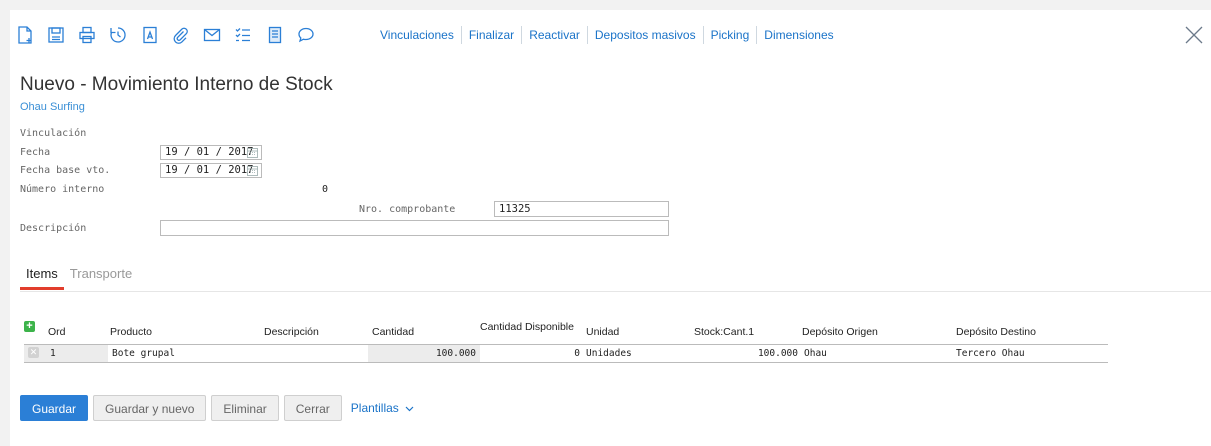  What do you see at coordinates (131, 332) in the screenshot?
I see `col-producto: Producto` at bounding box center [131, 332].